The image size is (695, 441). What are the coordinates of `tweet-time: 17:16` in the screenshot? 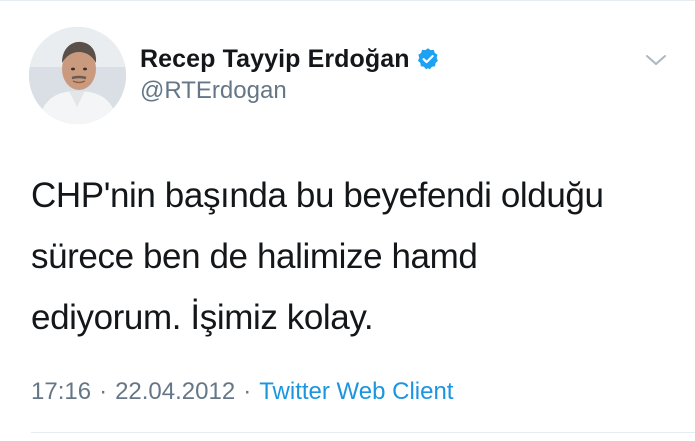 It's located at (61, 392).